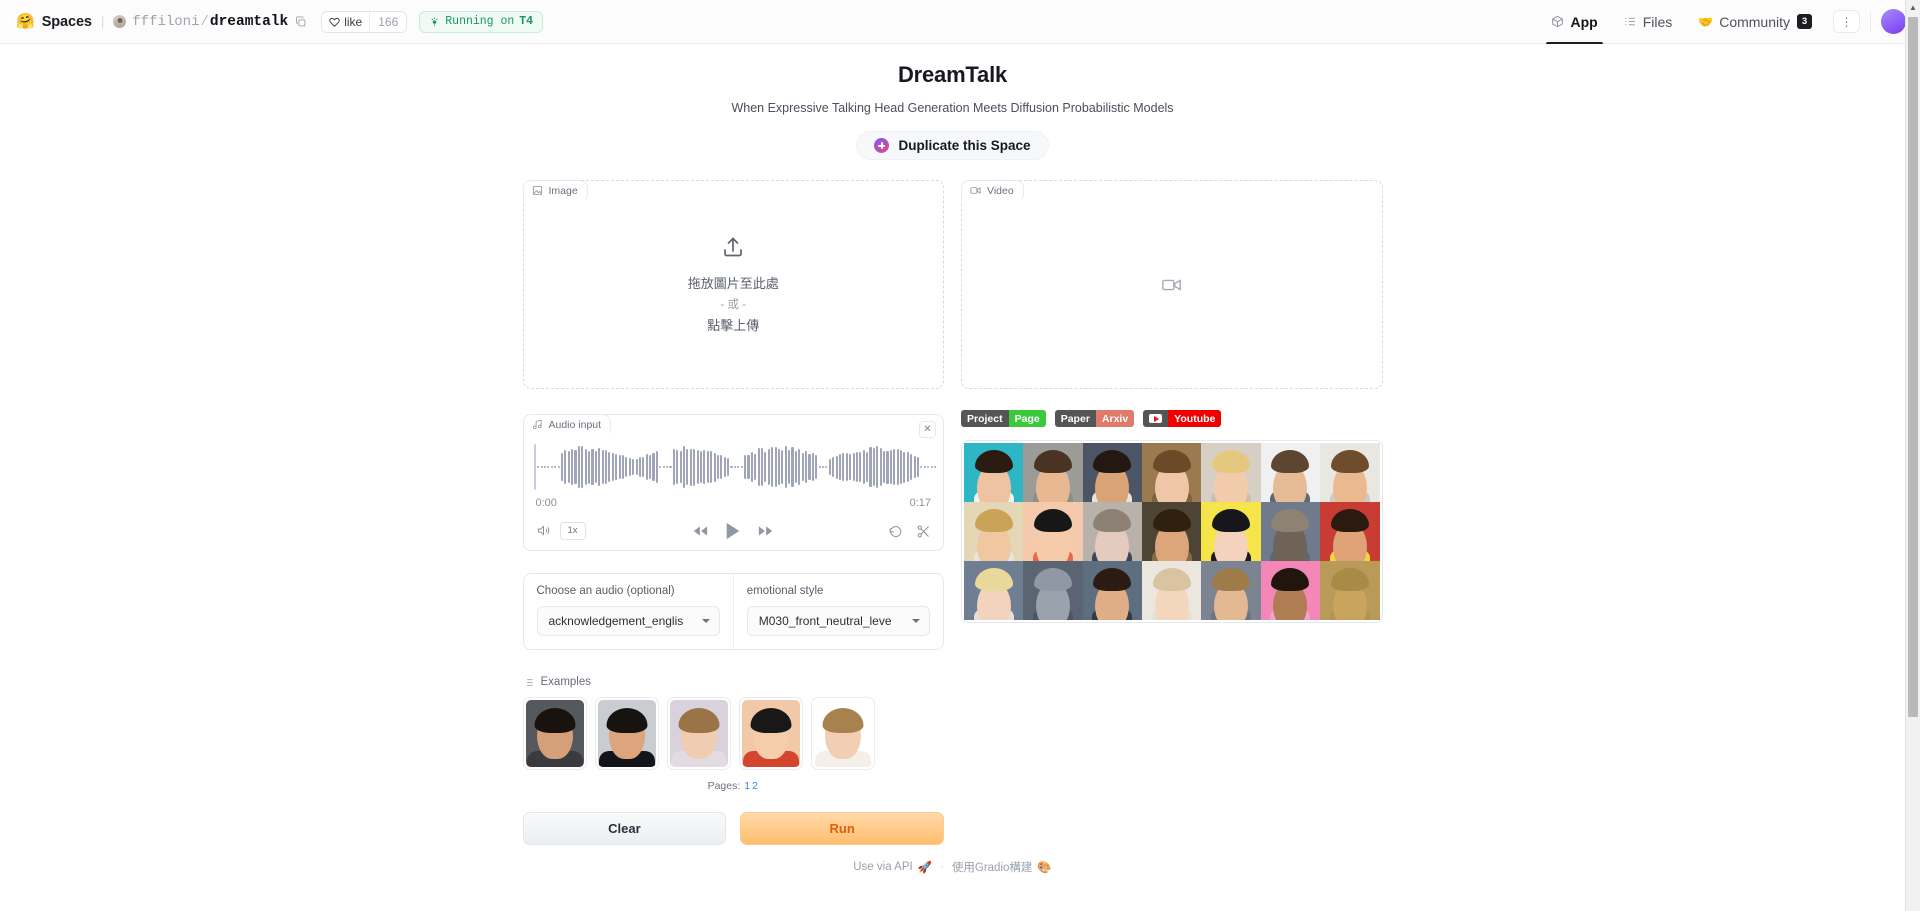 This screenshot has height=911, width=1920. Describe the element at coordinates (1003, 418) in the screenshot. I see `badge-project-page: Project Page` at that location.